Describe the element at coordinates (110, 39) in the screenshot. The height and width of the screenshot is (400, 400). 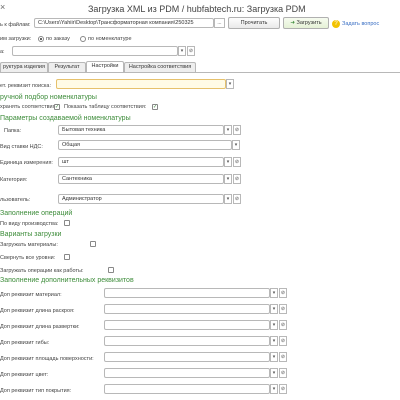
I see `mode-nomenclature-label: по номенклатуре` at that location.